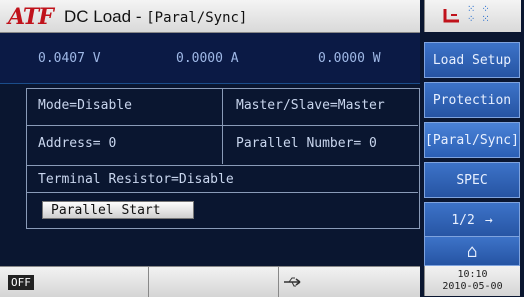  Describe the element at coordinates (478, 14) in the screenshot. I see `remote-indicator-icon: ⁙ ⁘ ⁘ ⁙` at that location.